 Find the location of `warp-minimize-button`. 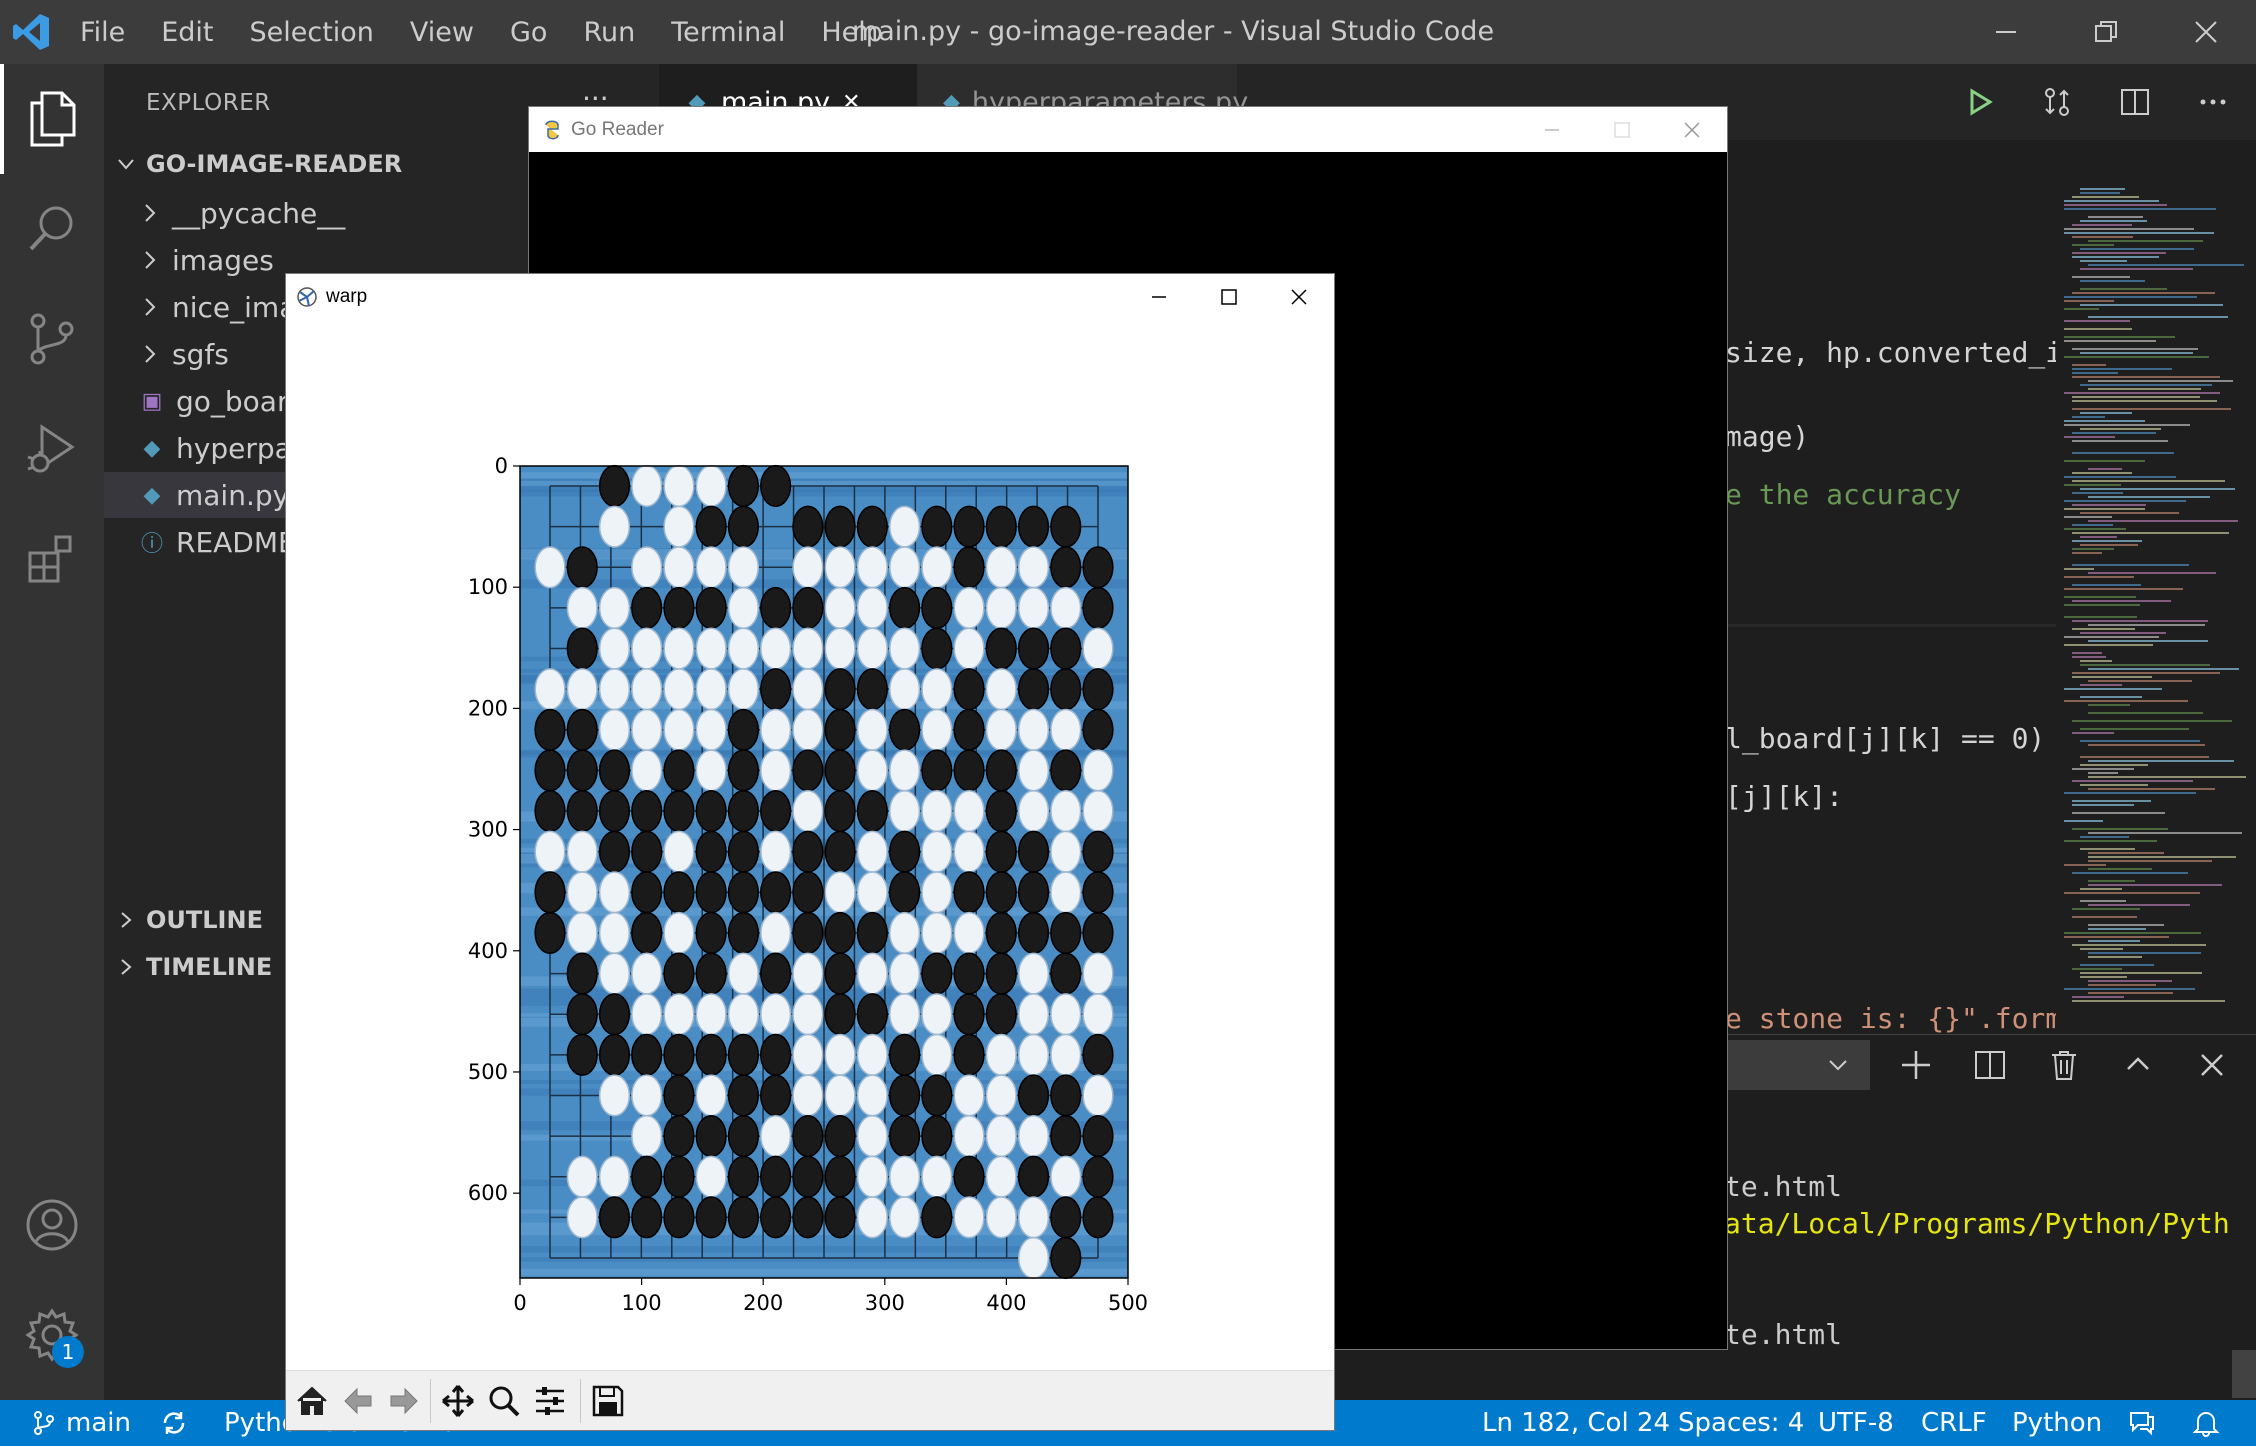

warp-minimize-button is located at coordinates (1159, 297).